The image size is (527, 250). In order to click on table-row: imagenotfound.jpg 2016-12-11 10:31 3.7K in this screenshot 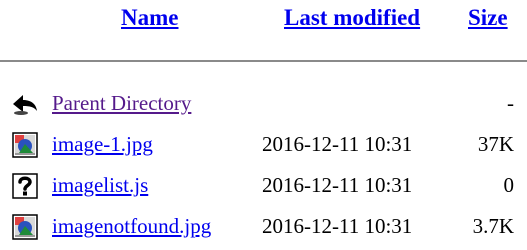, I will do `click(263, 227)`.